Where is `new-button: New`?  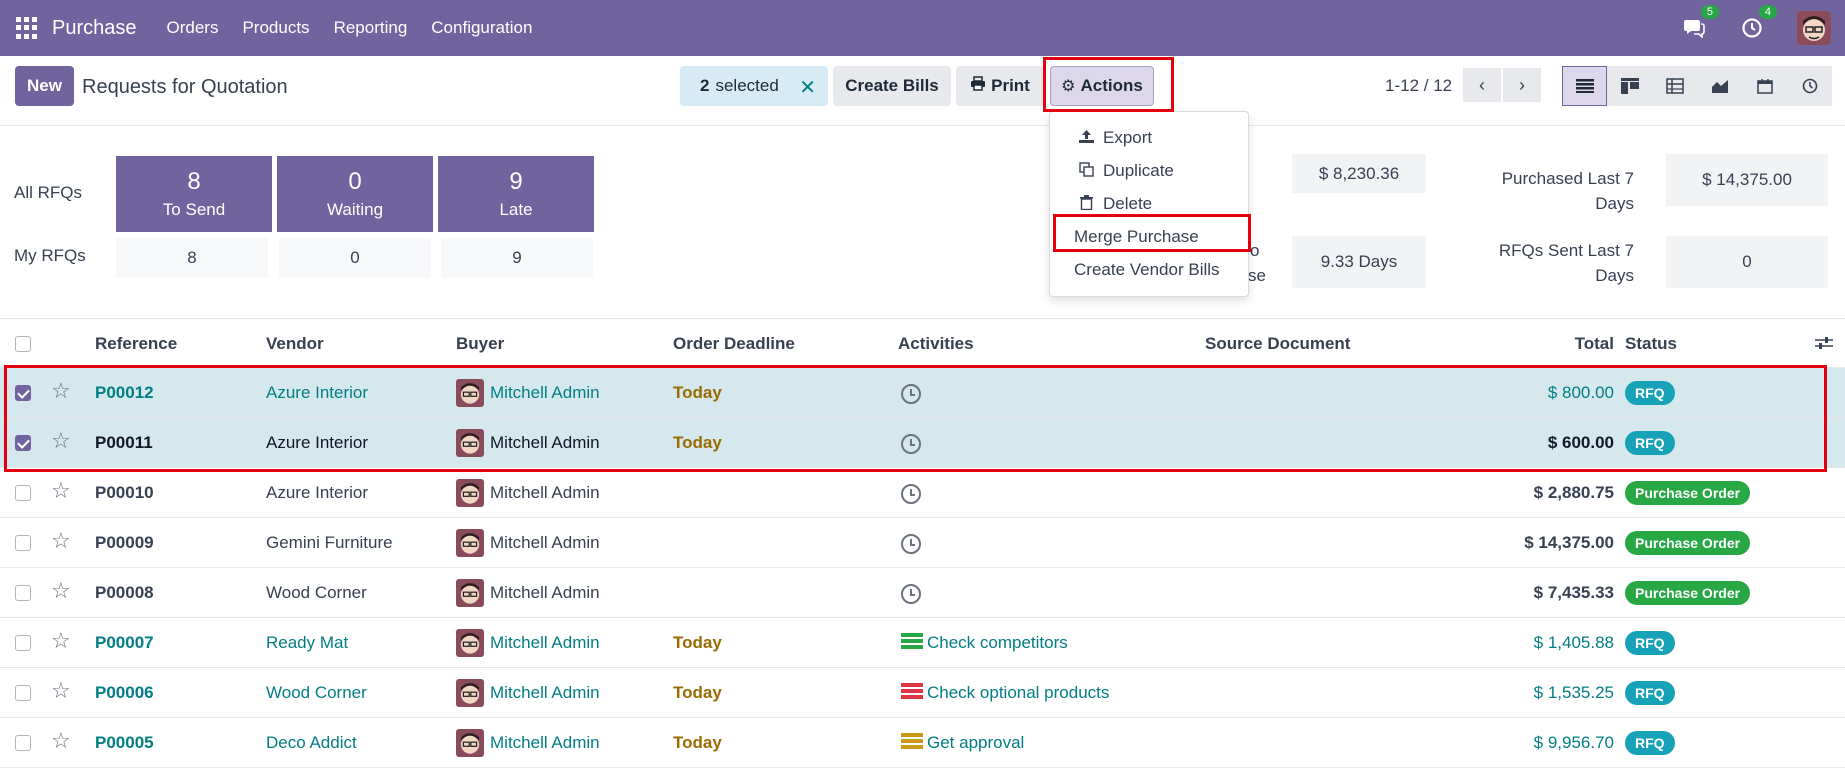 new-button: New is located at coordinates (44, 86).